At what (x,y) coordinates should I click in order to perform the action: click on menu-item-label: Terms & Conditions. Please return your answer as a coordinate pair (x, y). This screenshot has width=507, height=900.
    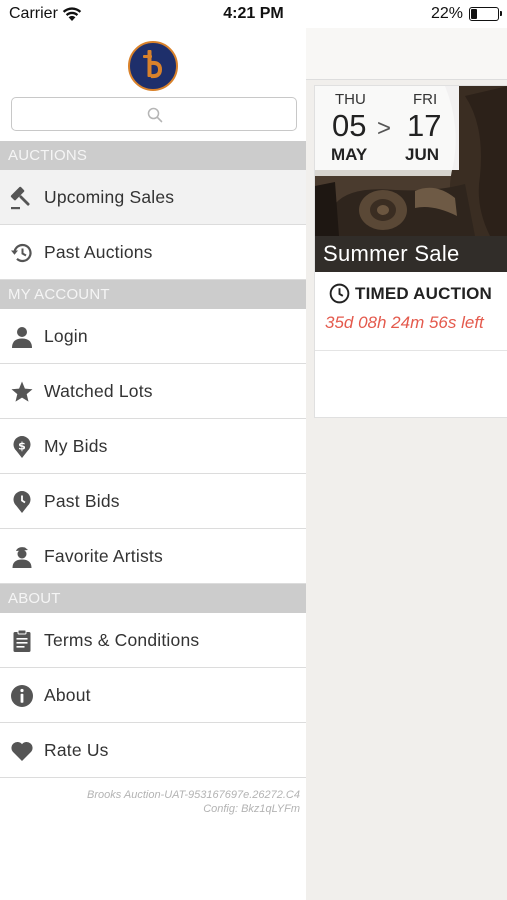
    Looking at the image, I should click on (122, 640).